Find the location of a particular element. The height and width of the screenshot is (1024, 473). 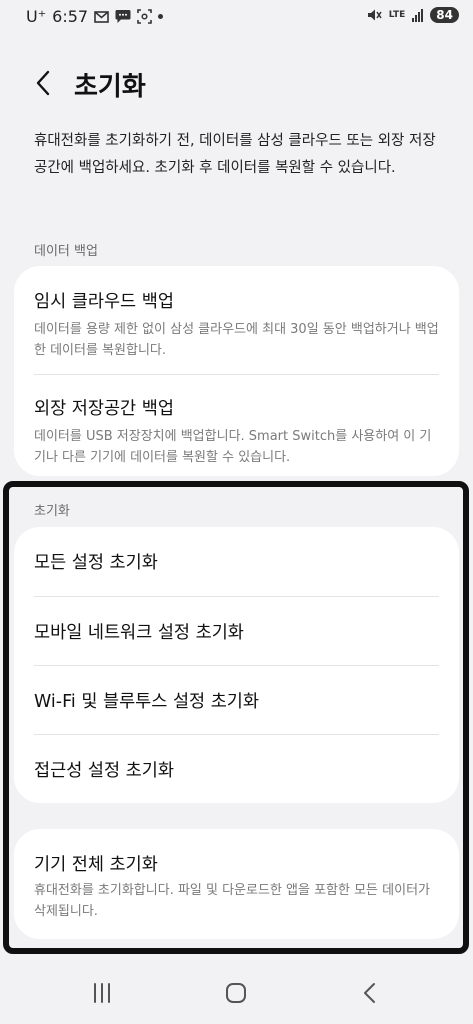

reset-mobile-network-settings-item: 모바일 네트워크 설정 초기화 is located at coordinates (236, 631).